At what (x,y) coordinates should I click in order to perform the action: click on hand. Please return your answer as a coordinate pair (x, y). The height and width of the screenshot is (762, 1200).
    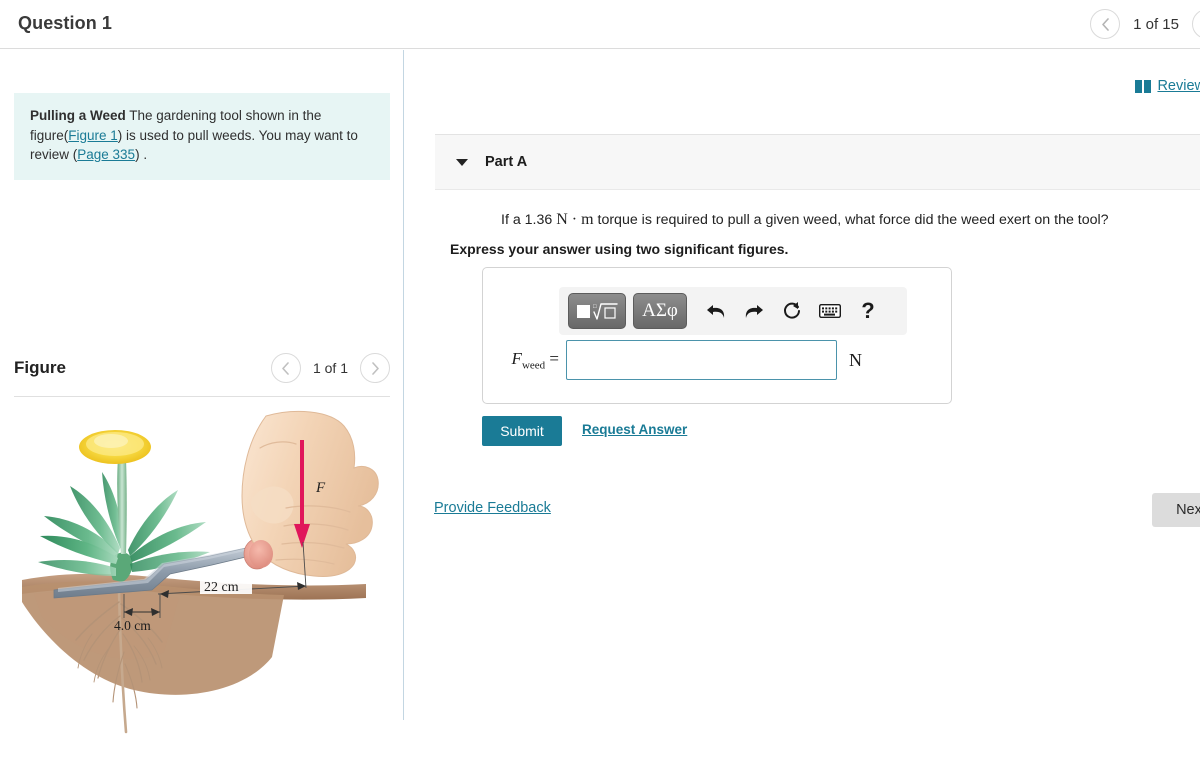
    Looking at the image, I should click on (310, 493).